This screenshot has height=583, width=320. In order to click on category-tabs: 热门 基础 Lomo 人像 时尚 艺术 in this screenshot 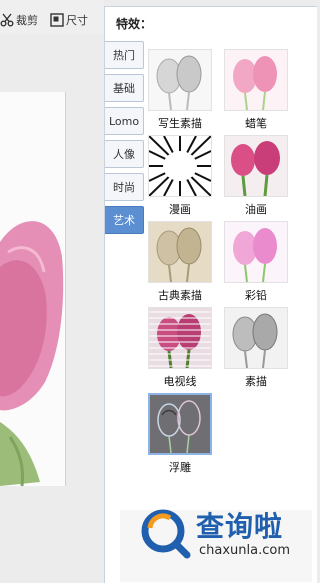, I will do `click(125, 140)`.